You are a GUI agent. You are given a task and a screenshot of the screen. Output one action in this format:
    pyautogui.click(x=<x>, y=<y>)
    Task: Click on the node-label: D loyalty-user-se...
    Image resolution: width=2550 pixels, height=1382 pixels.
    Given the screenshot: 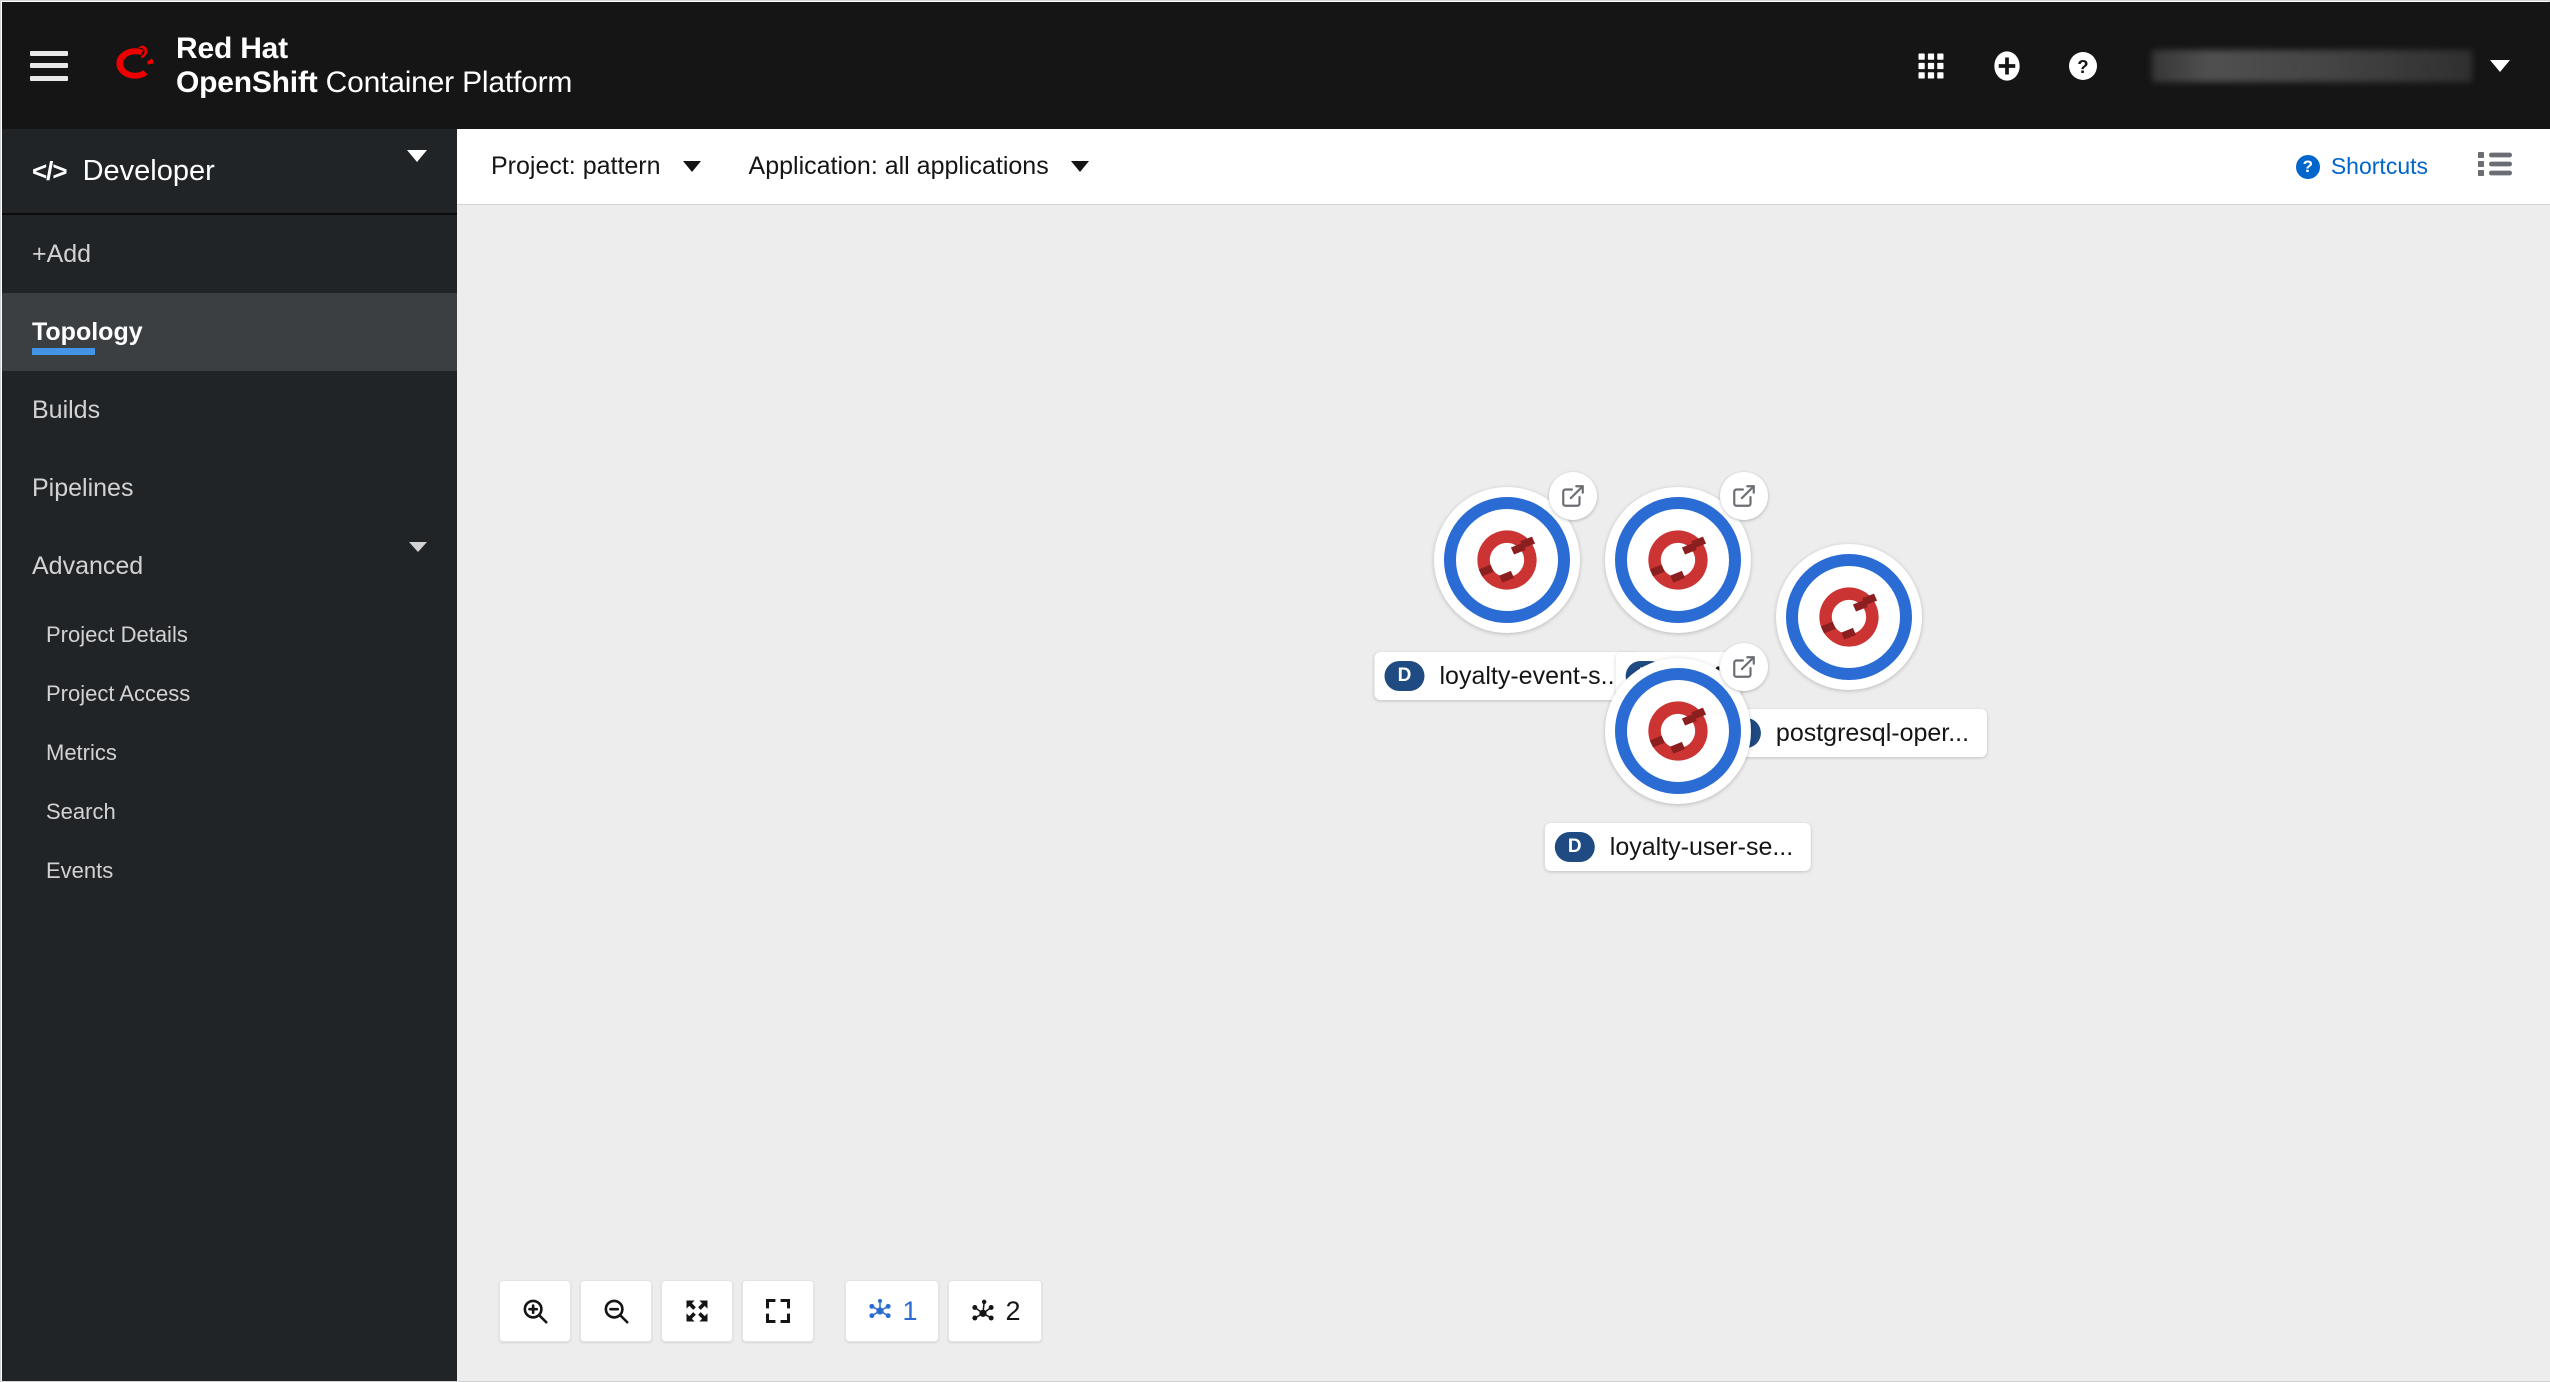 What is the action you would take?
    pyautogui.click(x=1678, y=847)
    